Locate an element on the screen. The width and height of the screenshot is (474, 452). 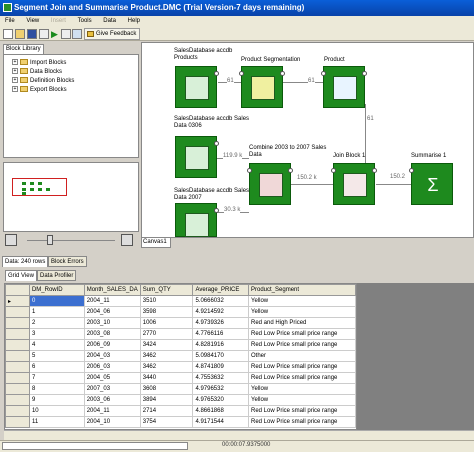
table-cell: 8 is located at coordinates (56, 389).